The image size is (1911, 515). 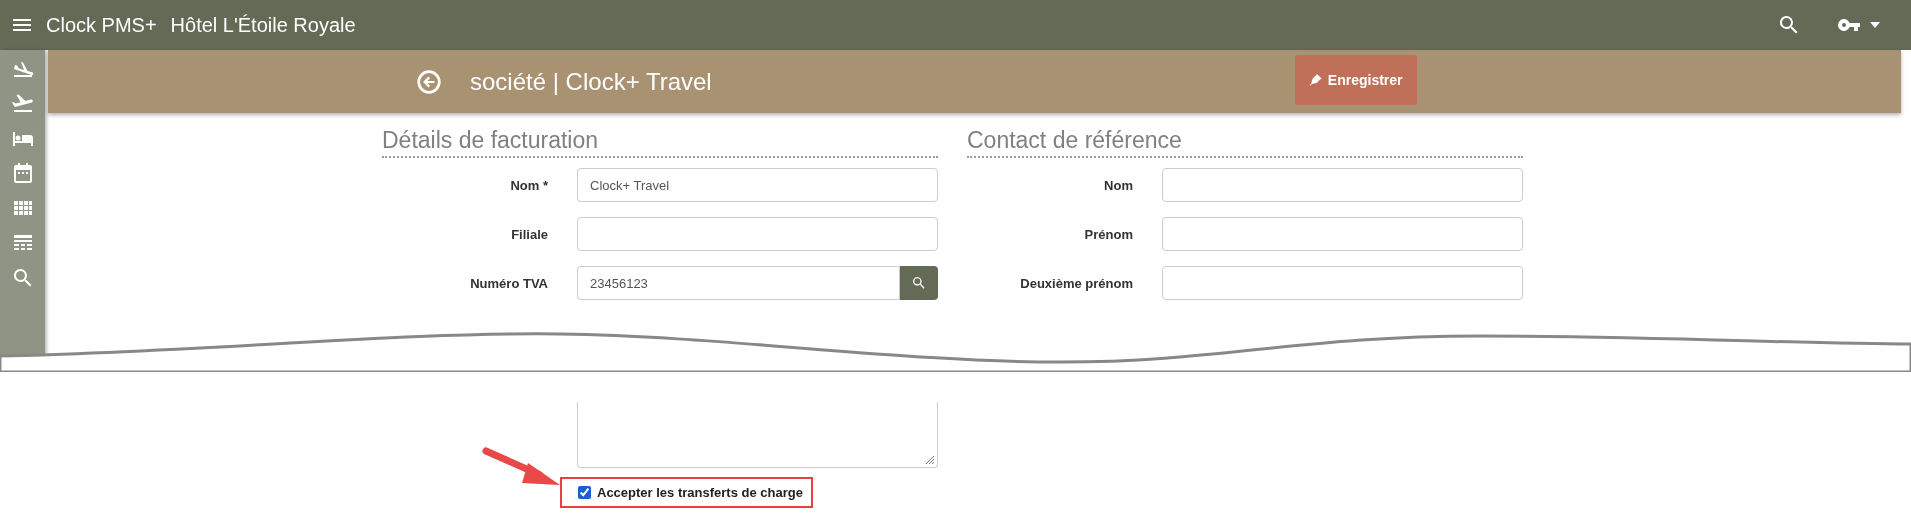 What do you see at coordinates (263, 25) in the screenshot?
I see `hotel-name: Hôtel L'Étoile Royale` at bounding box center [263, 25].